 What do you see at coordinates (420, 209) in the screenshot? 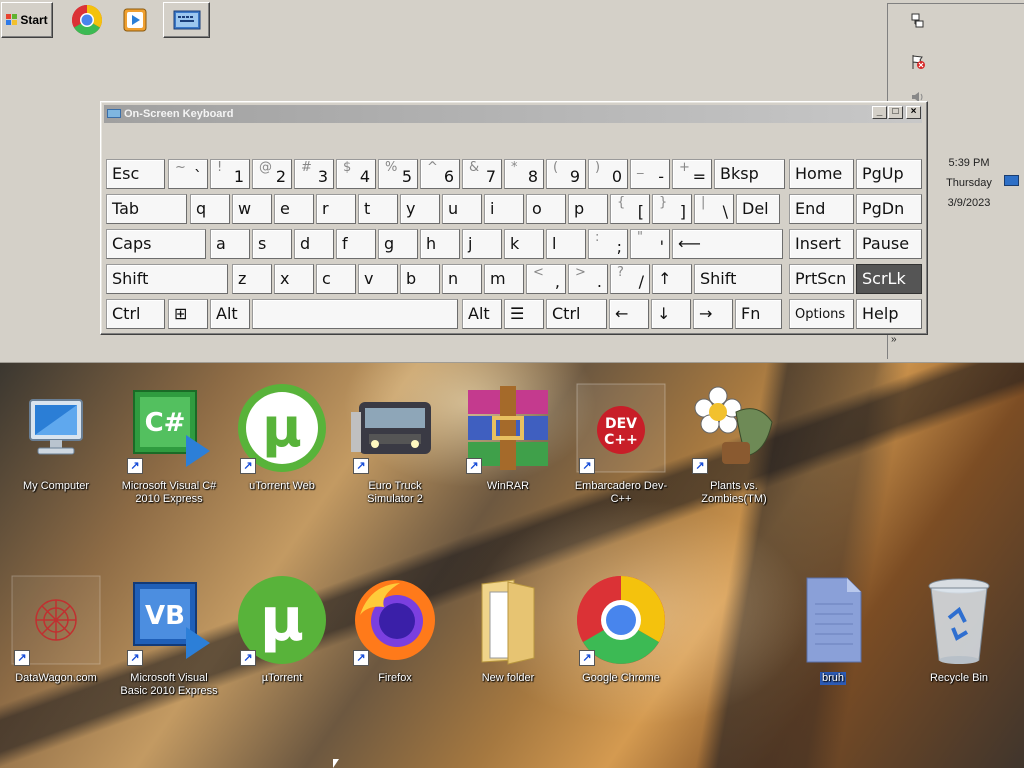
I see `key-y: y` at bounding box center [420, 209].